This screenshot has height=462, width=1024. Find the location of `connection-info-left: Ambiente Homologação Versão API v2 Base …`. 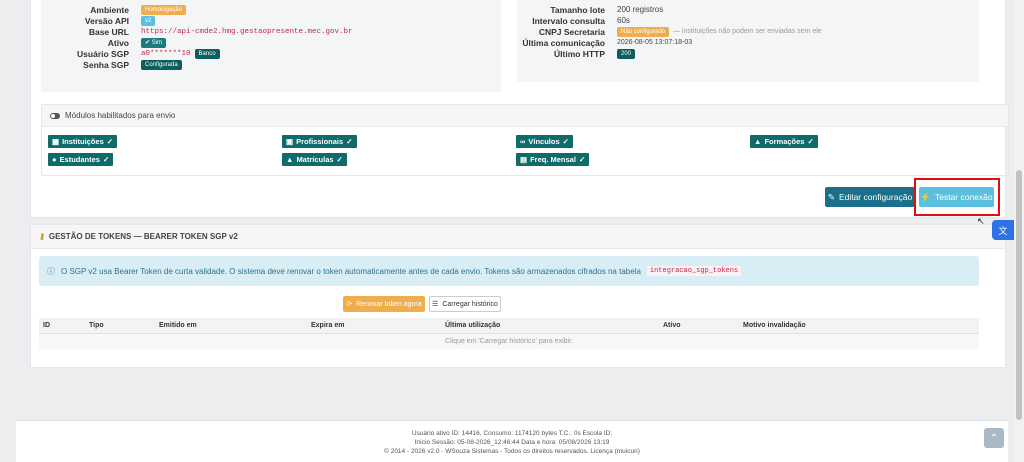

connection-info-left: Ambiente Homologação Versão API v2 Base … is located at coordinates (271, 46).